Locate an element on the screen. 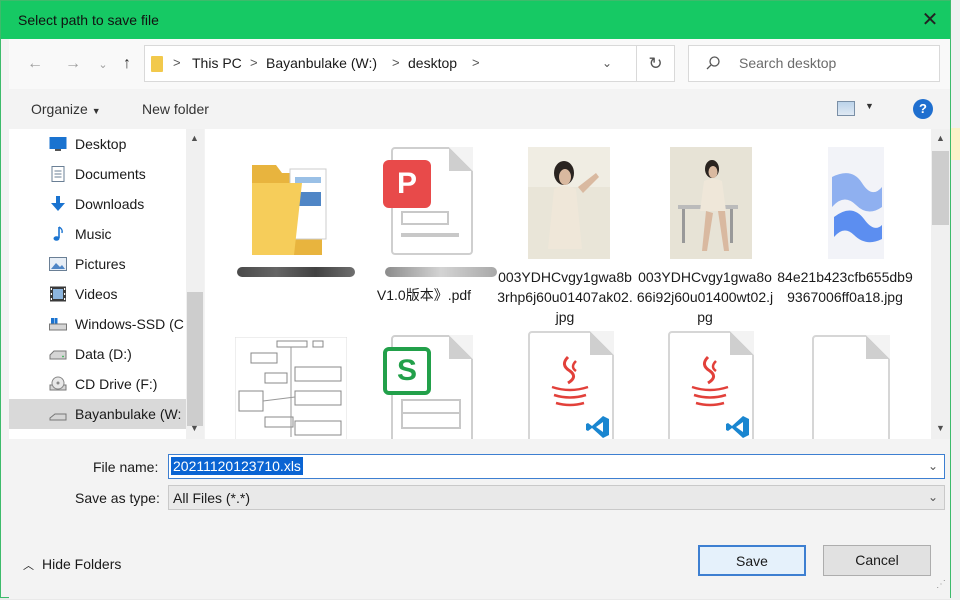 The width and height of the screenshot is (960, 600). music-icon is located at coordinates (58, 233).